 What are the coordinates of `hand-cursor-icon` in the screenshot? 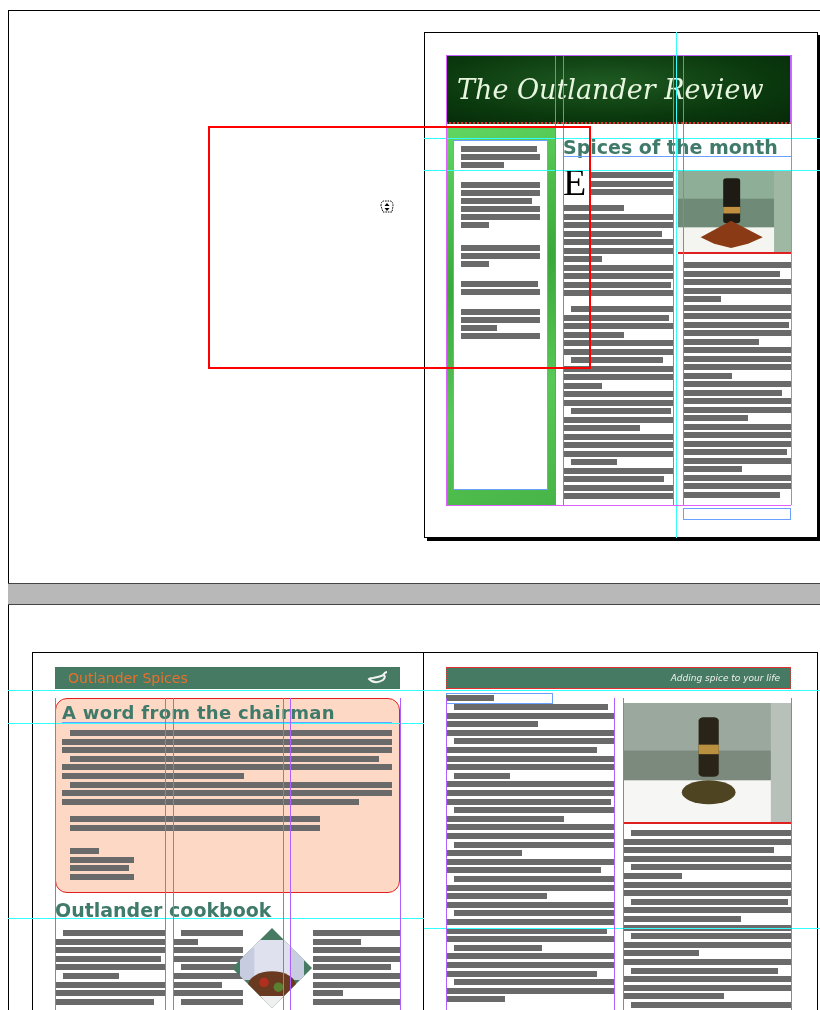 It's located at (387, 207).